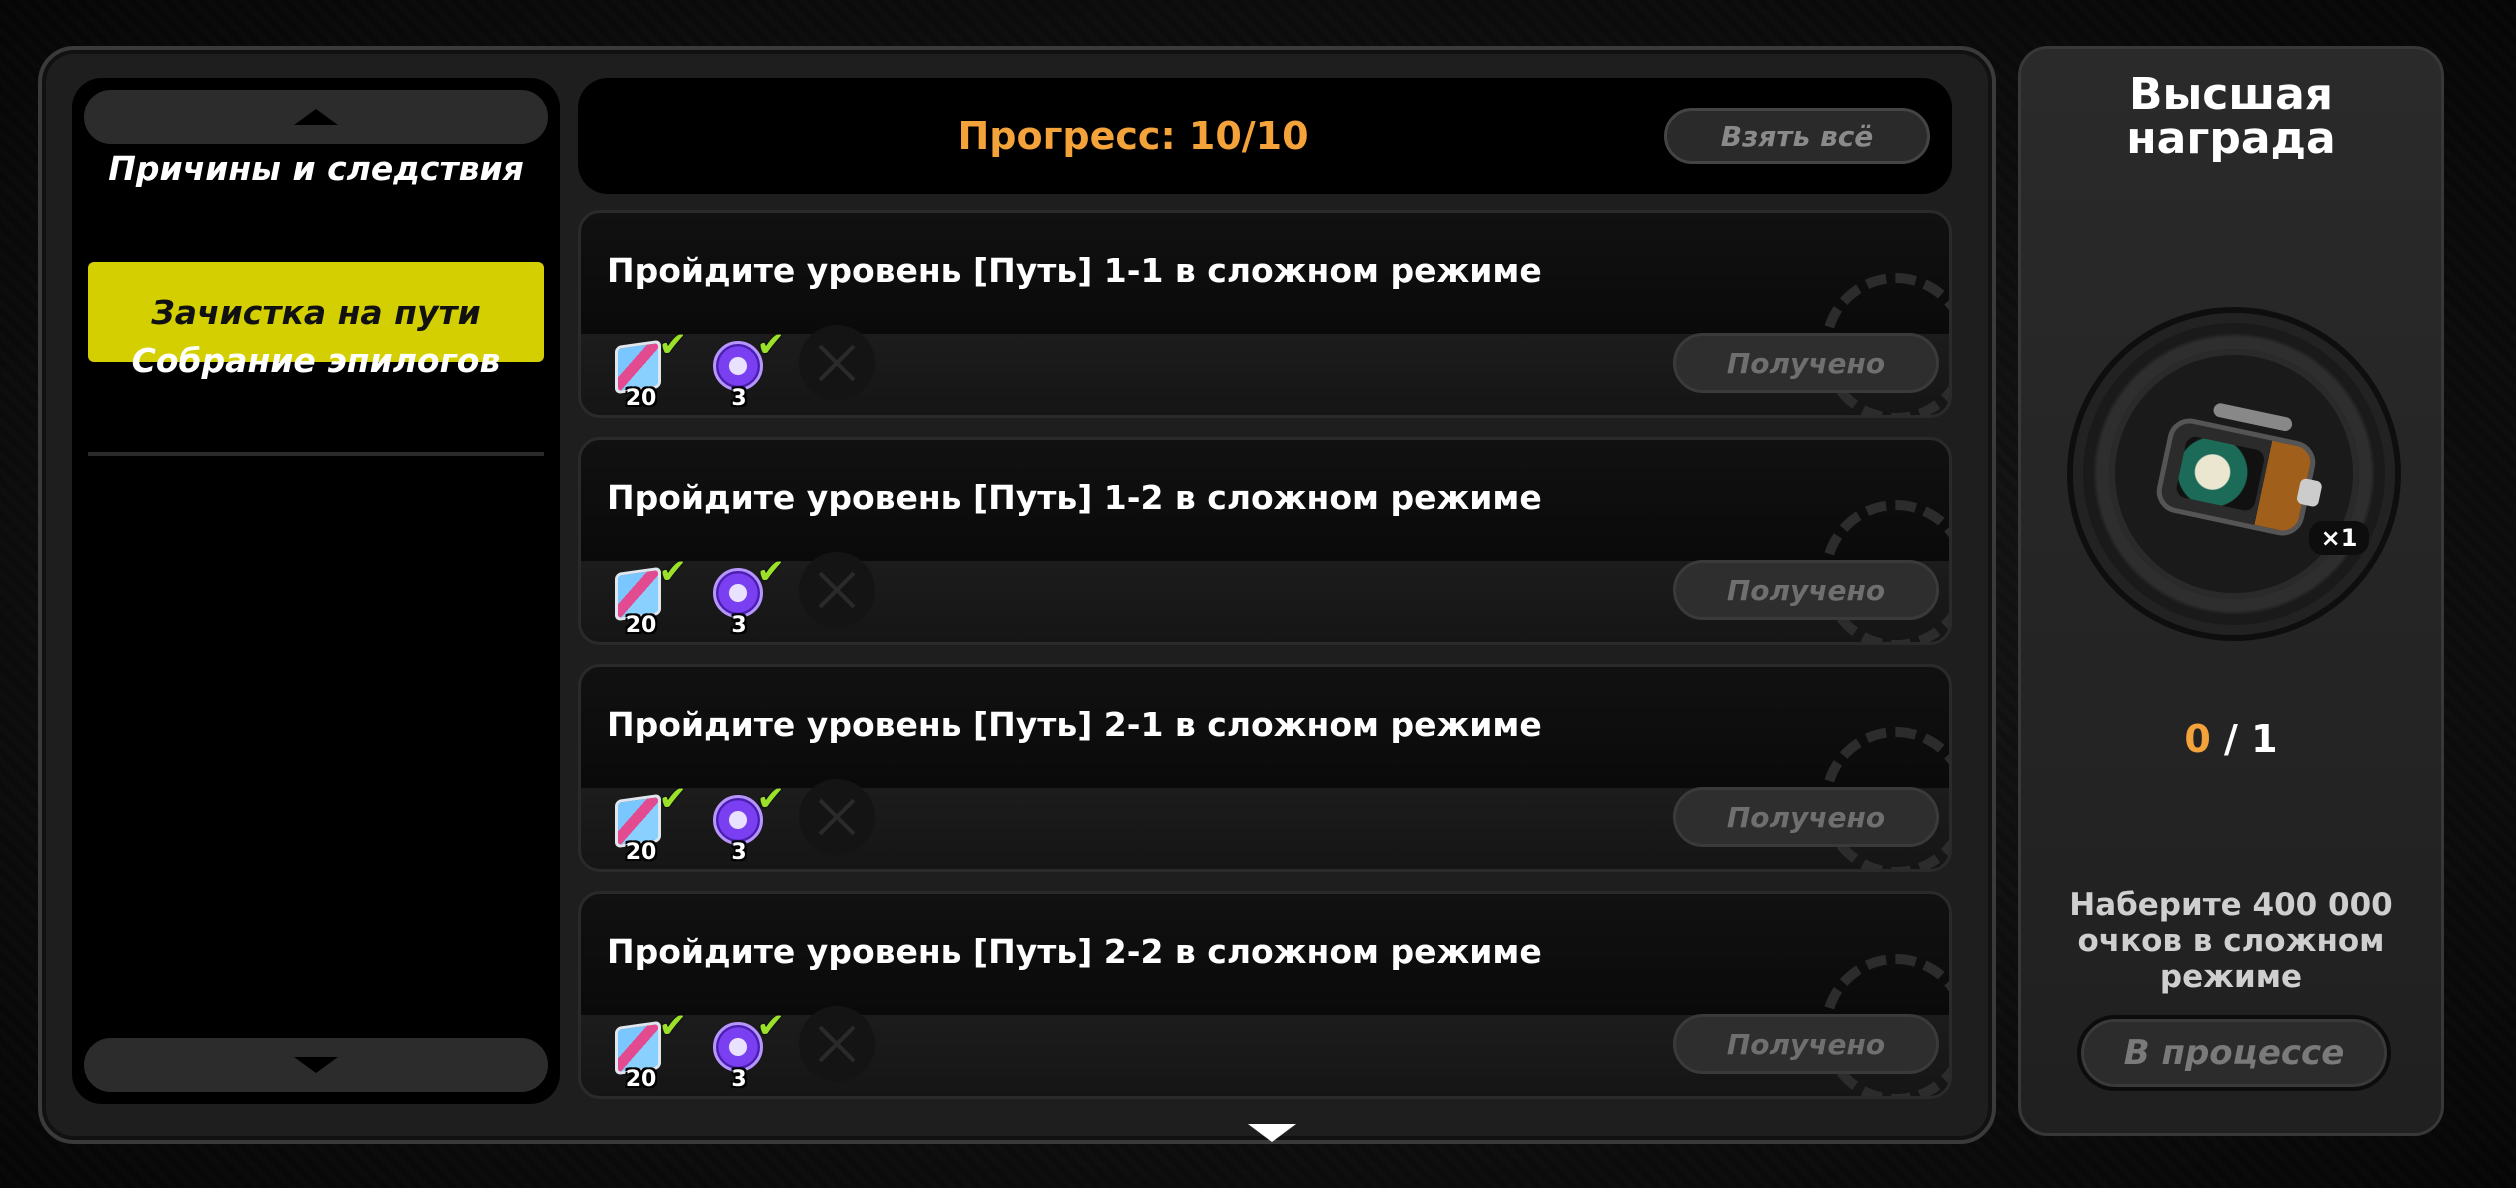  I want to click on progress-header: Прогресс: 10/10 Взять всё, so click(1265, 136).